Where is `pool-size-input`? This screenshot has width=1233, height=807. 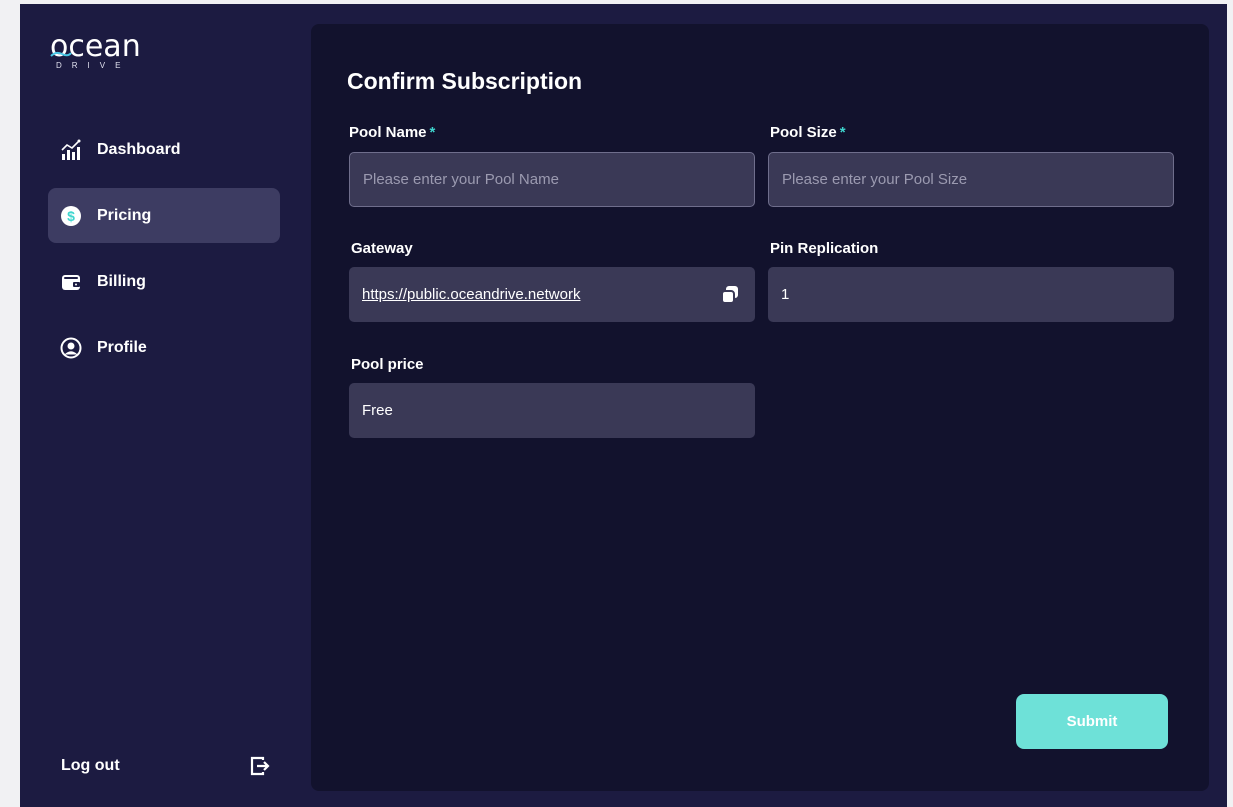
pool-size-input is located at coordinates (970, 179).